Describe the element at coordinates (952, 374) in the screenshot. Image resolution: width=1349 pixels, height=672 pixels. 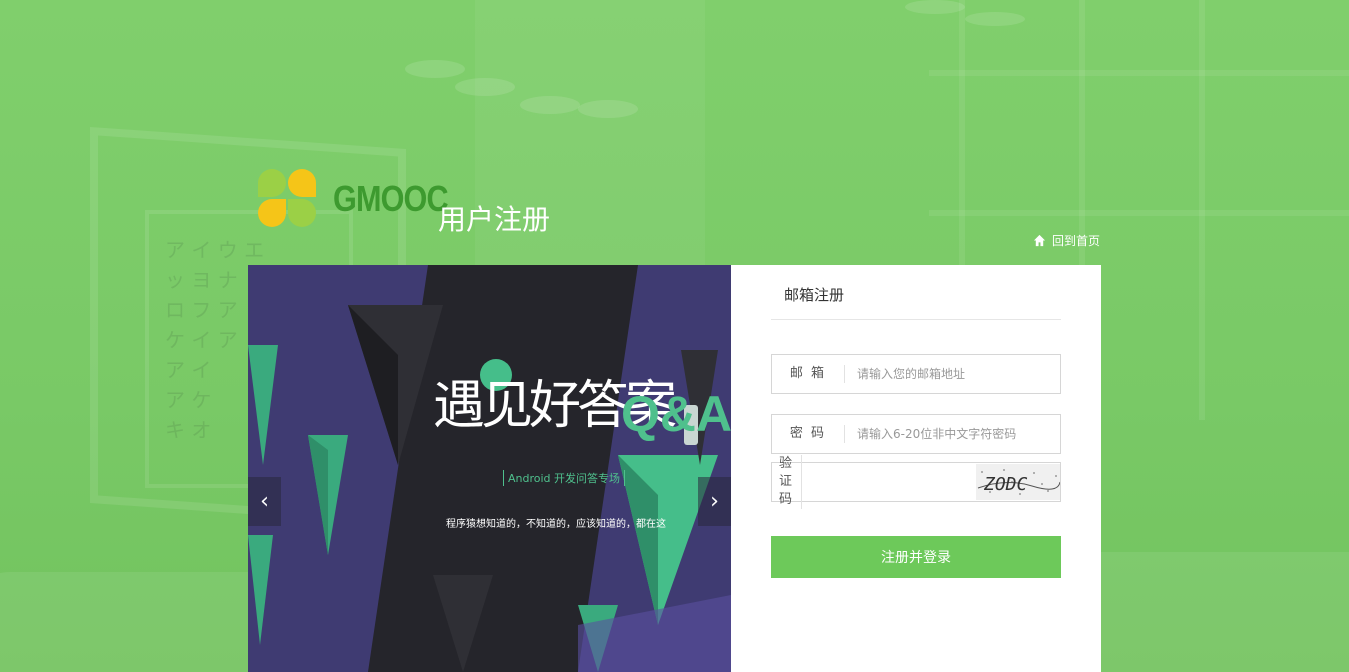
I see `email-input` at that location.